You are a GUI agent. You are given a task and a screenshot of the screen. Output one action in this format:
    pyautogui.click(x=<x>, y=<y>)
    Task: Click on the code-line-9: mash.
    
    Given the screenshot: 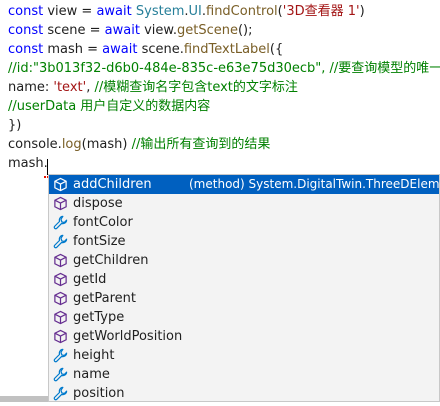 What is the action you would take?
    pyautogui.click(x=28, y=163)
    